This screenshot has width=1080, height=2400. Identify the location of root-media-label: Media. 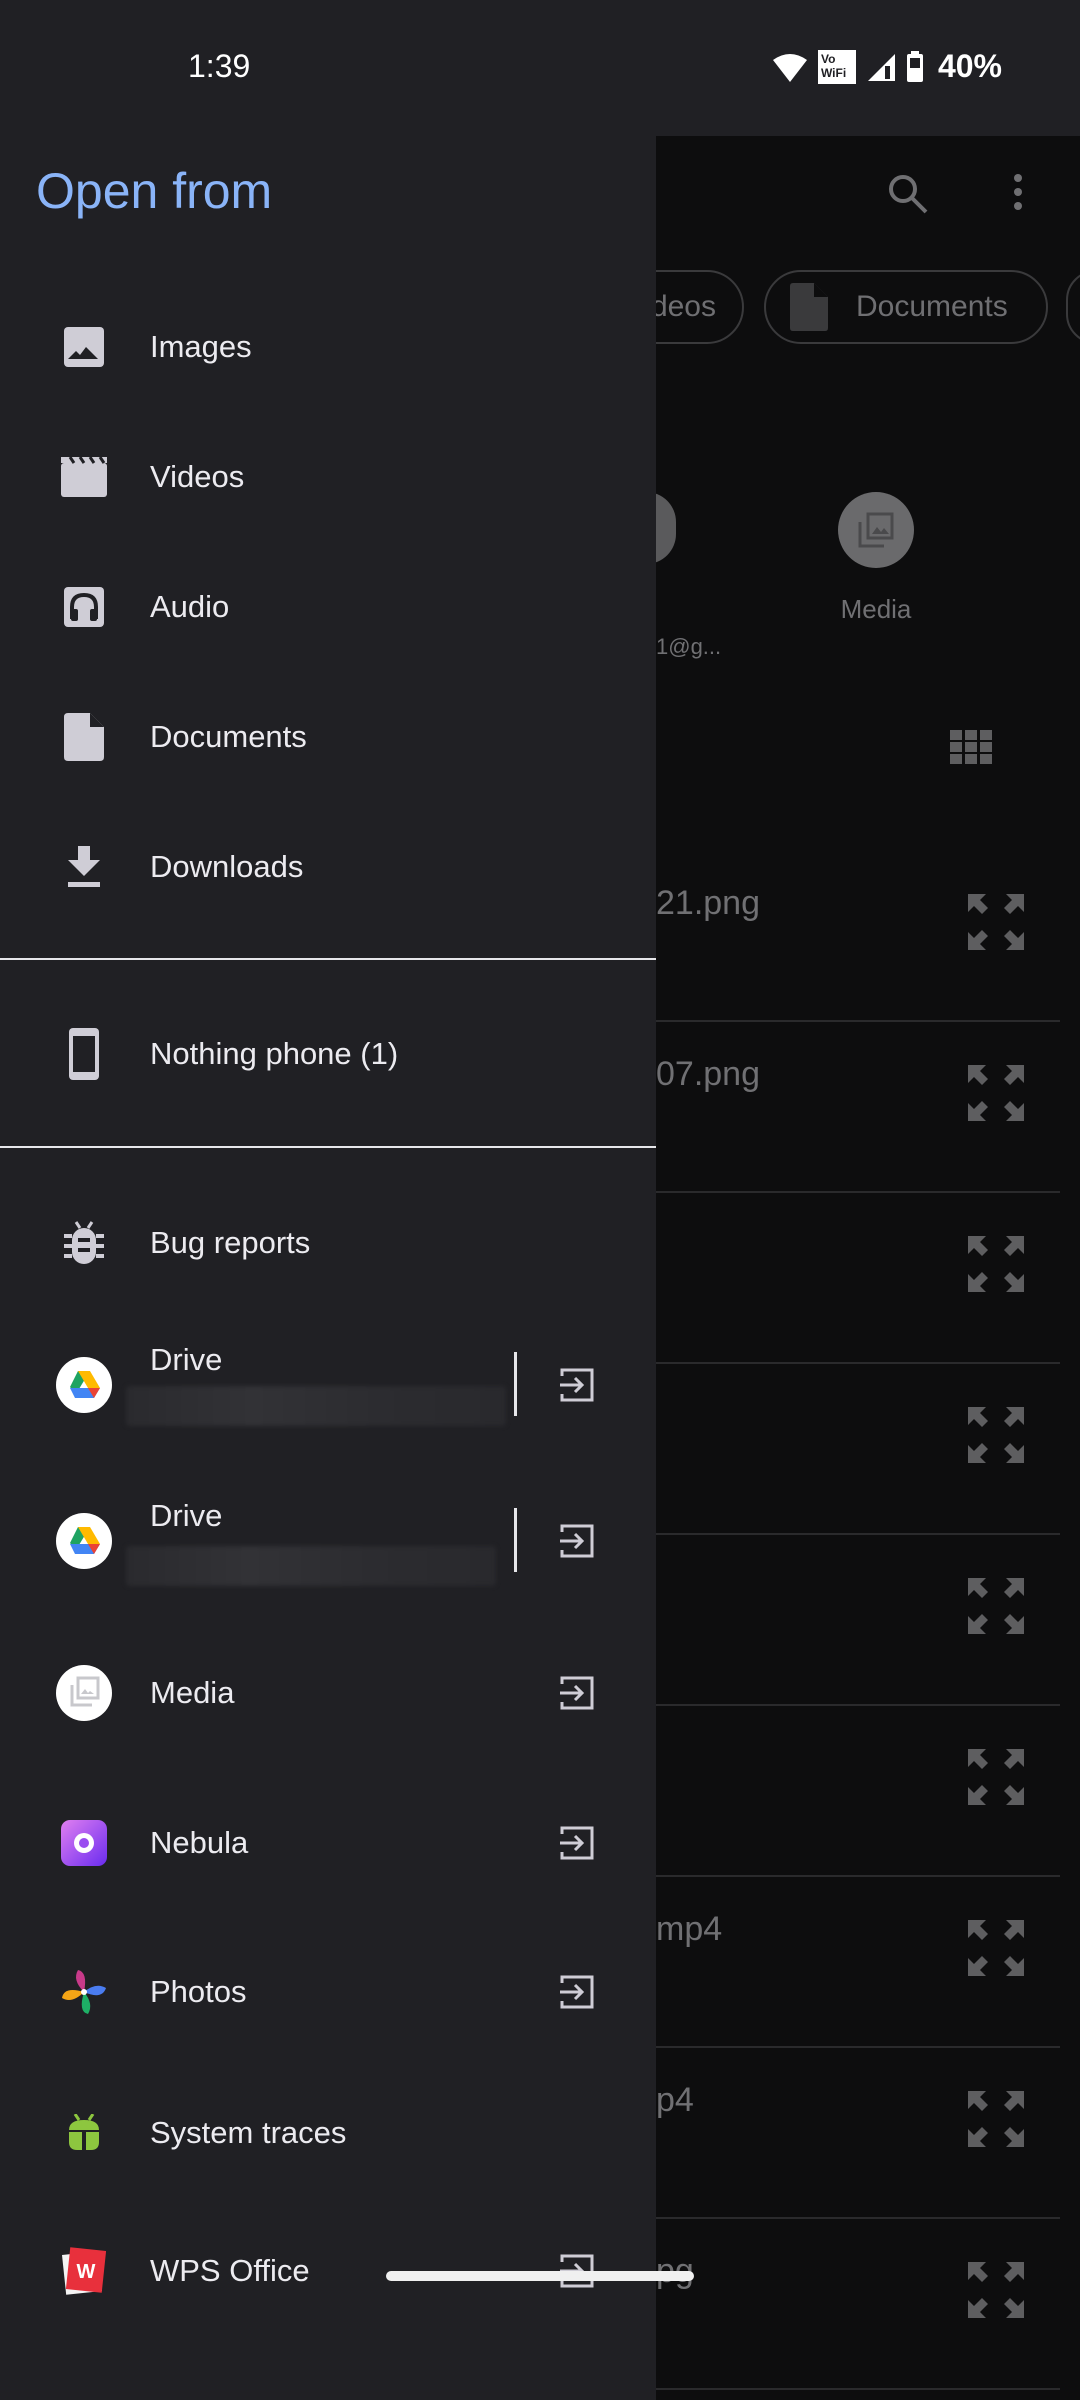
(876, 609).